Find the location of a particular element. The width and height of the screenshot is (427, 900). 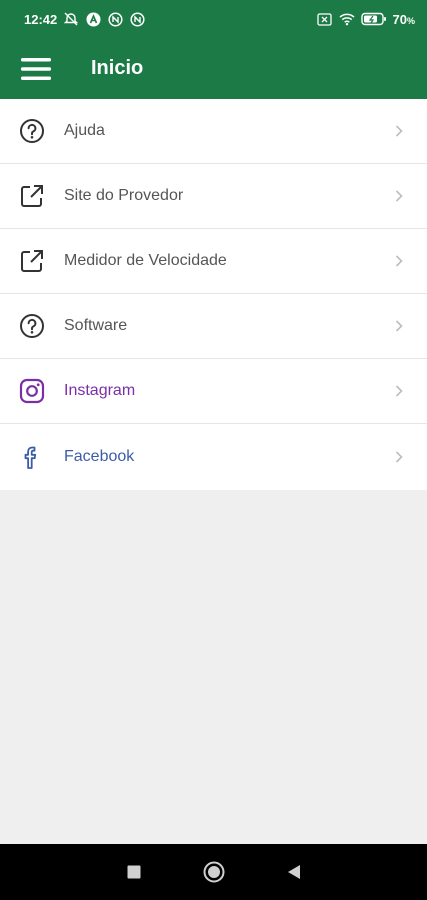

menu-item-medidor-de-velocidade: Medidor de Velocidade is located at coordinates (213, 261).